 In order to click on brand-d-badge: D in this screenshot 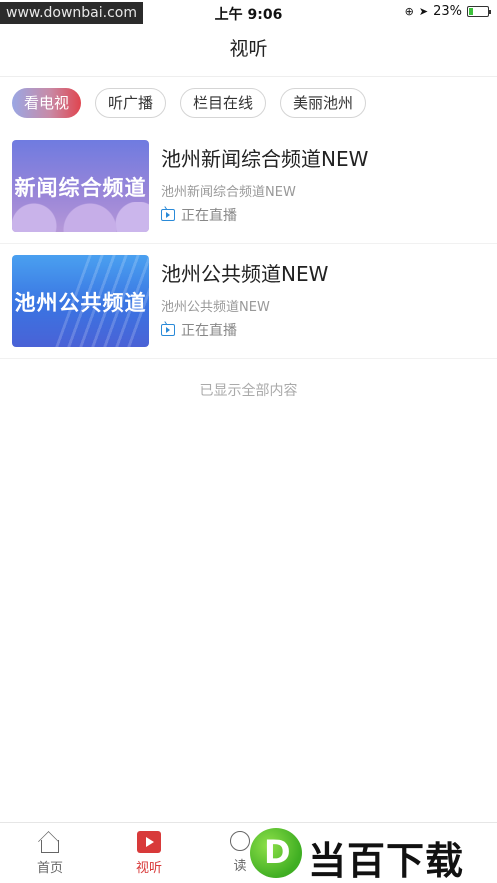, I will do `click(276, 853)`.